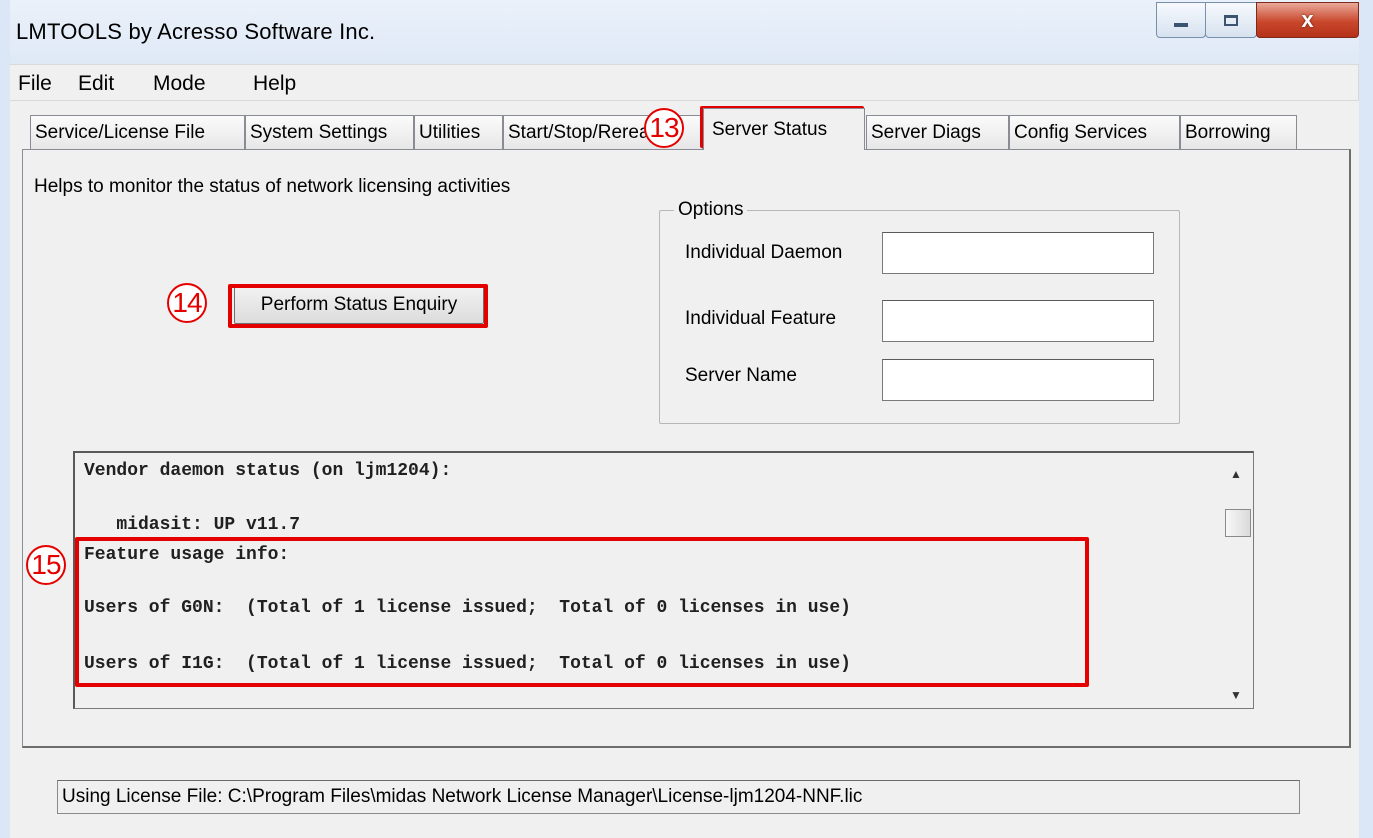 This screenshot has width=1373, height=838. Describe the element at coordinates (137, 132) in the screenshot. I see `tab-service-license-file: Service/License File` at that location.